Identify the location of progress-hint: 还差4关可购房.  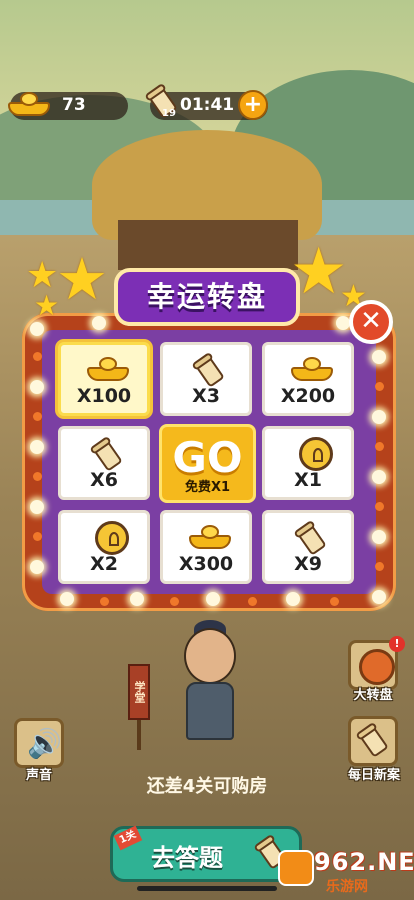
(207, 786).